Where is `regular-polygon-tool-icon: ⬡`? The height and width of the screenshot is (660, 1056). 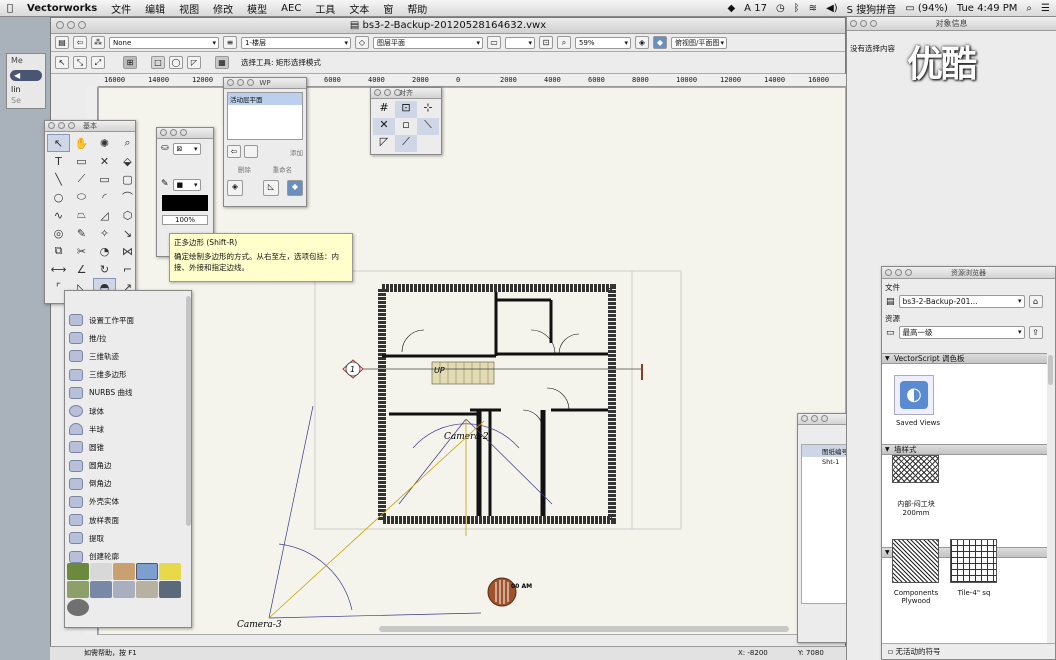 regular-polygon-tool-icon: ⬡ is located at coordinates (127, 215).